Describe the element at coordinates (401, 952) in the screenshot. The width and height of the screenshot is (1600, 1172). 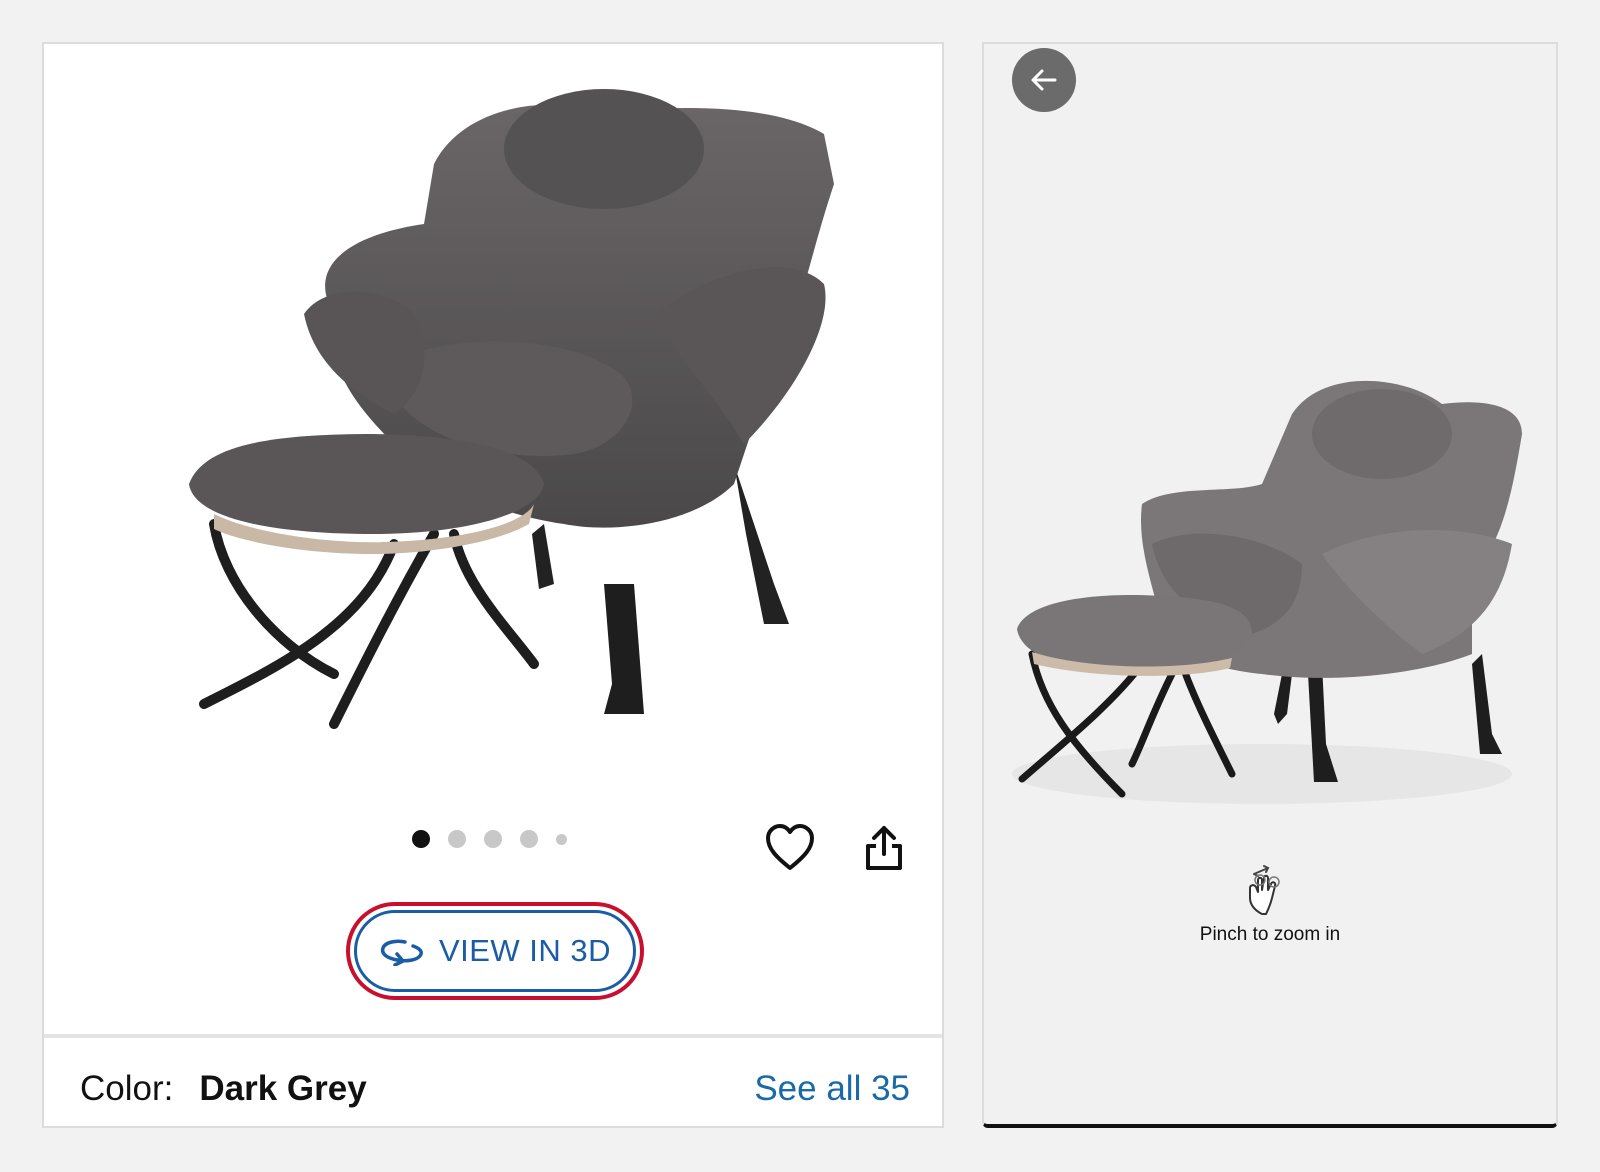
I see `rotate-3d-icon` at that location.